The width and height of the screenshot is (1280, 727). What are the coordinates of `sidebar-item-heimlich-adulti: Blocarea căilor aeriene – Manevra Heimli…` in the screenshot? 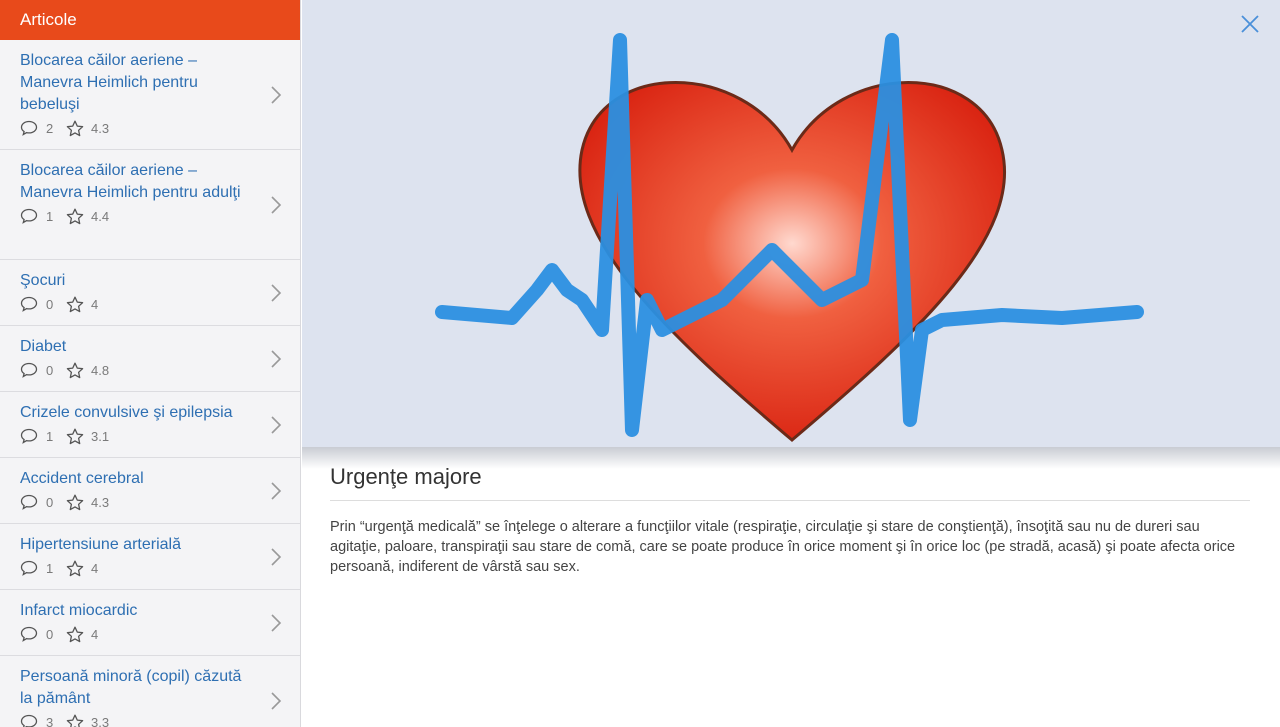 It's located at (150, 205).